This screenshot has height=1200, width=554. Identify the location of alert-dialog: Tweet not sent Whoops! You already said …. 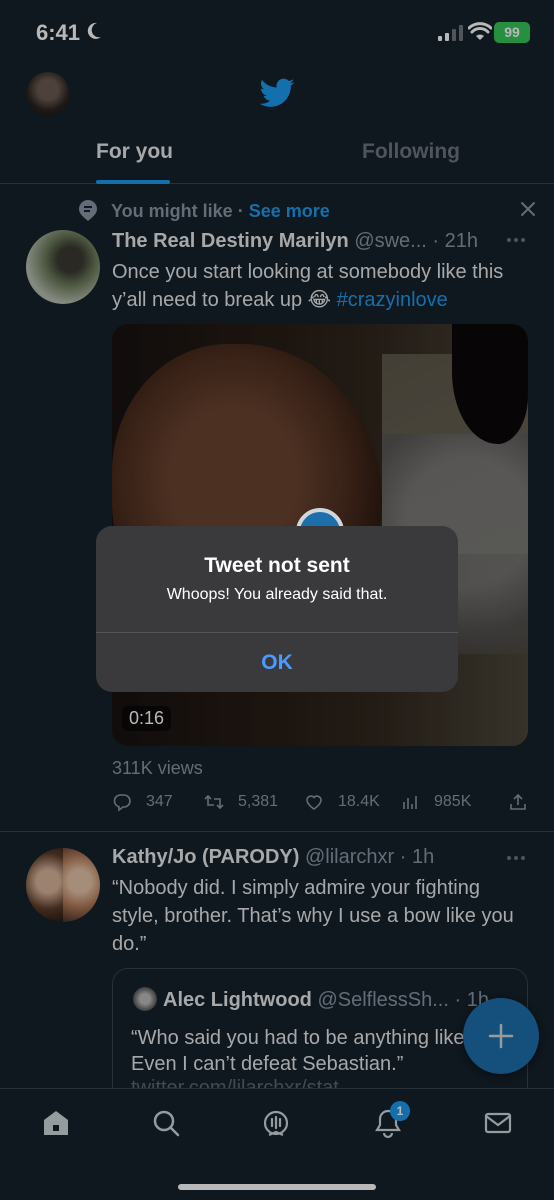
(277, 609).